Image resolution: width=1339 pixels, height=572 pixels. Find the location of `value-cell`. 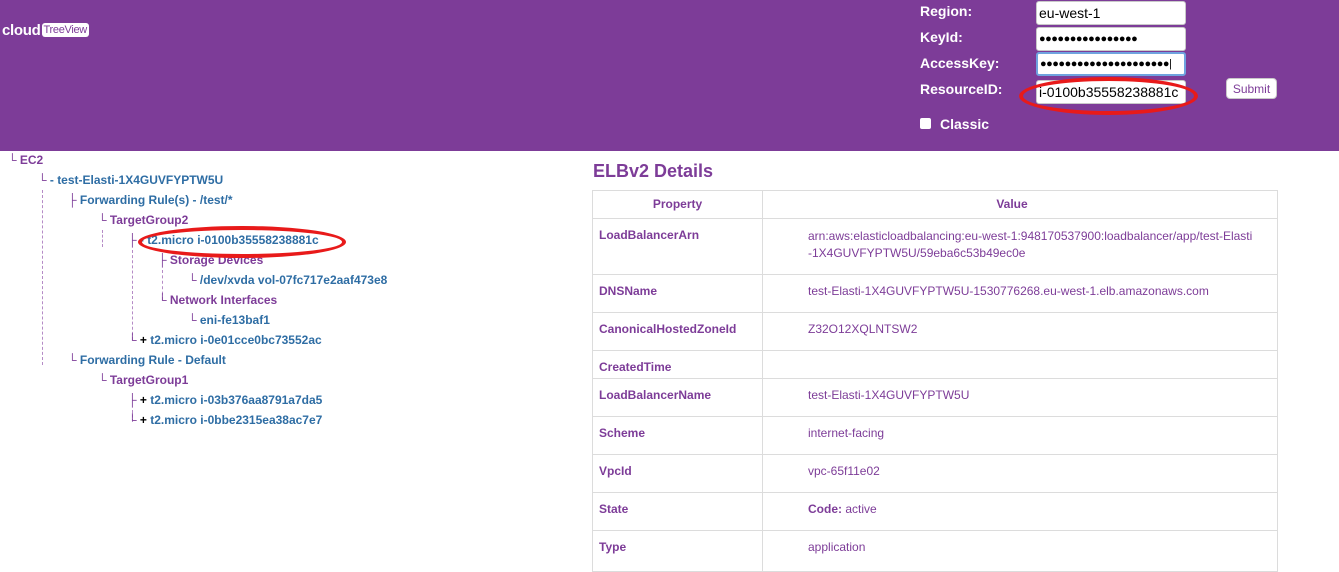

value-cell is located at coordinates (1019, 364).